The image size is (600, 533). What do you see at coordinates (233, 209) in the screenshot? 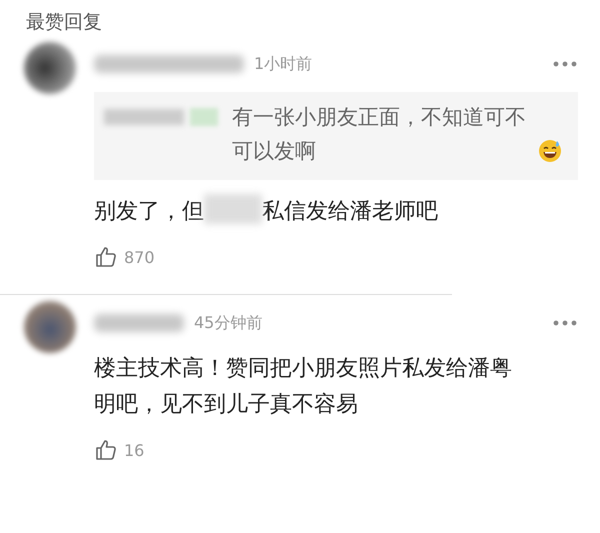
I see `redacted-text` at bounding box center [233, 209].